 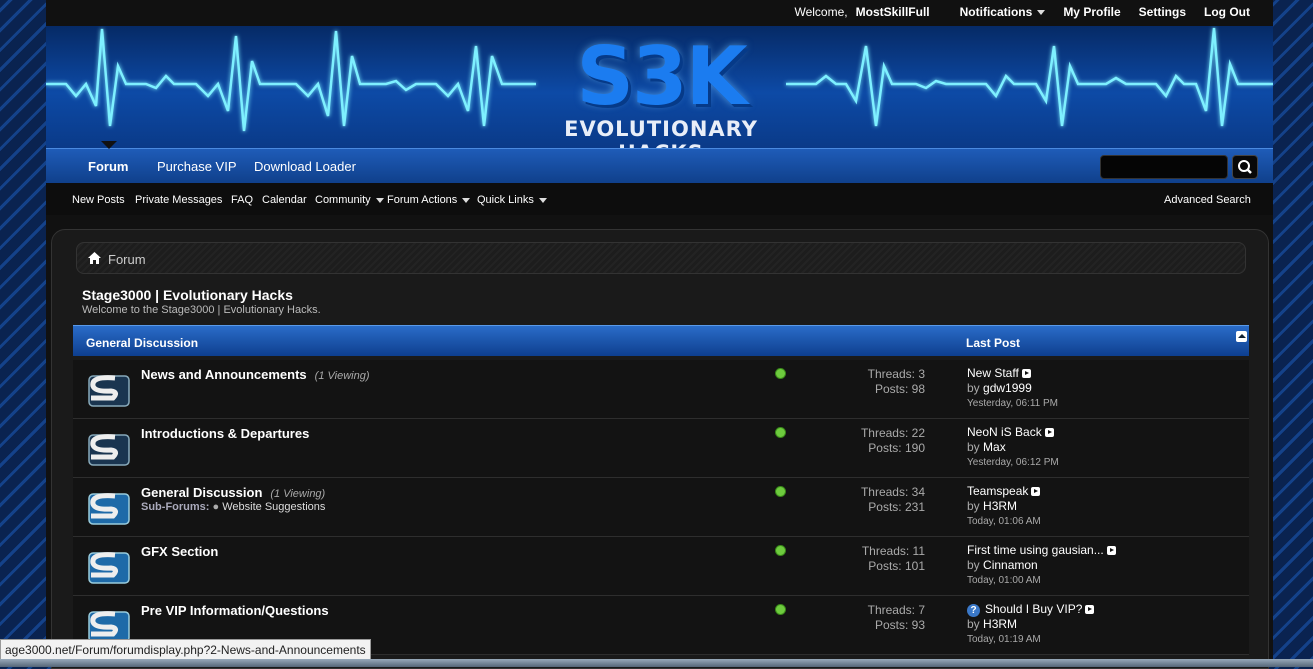 What do you see at coordinates (1241, 336) in the screenshot?
I see `collapse-icon` at bounding box center [1241, 336].